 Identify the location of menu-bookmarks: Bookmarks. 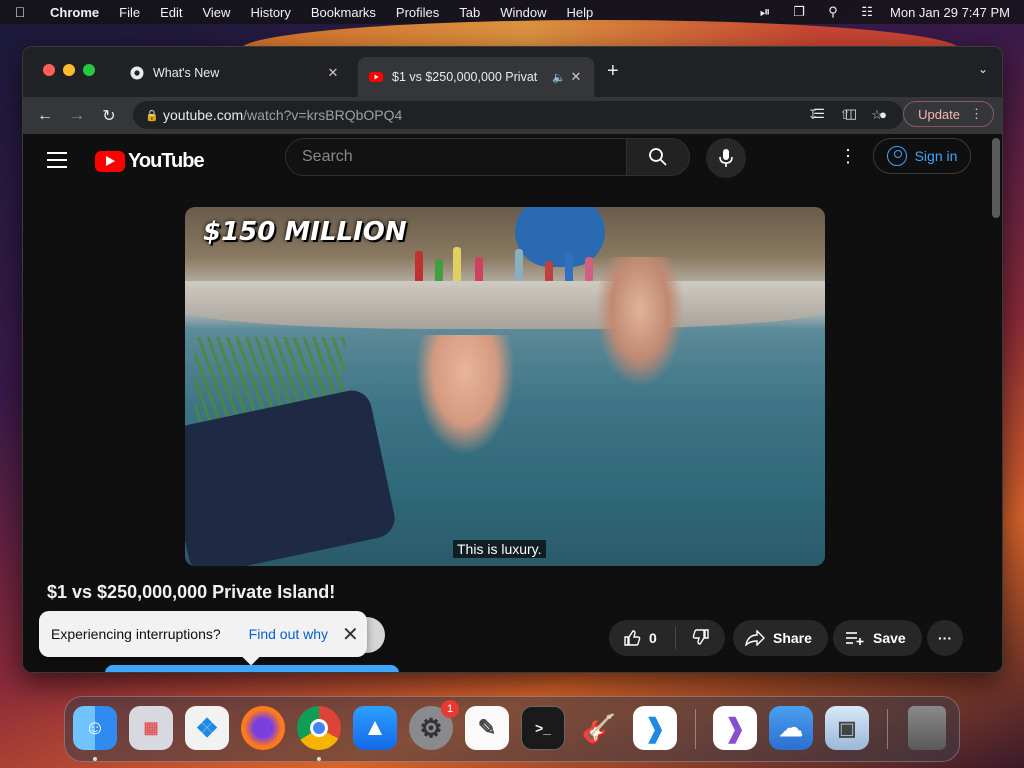
(343, 12).